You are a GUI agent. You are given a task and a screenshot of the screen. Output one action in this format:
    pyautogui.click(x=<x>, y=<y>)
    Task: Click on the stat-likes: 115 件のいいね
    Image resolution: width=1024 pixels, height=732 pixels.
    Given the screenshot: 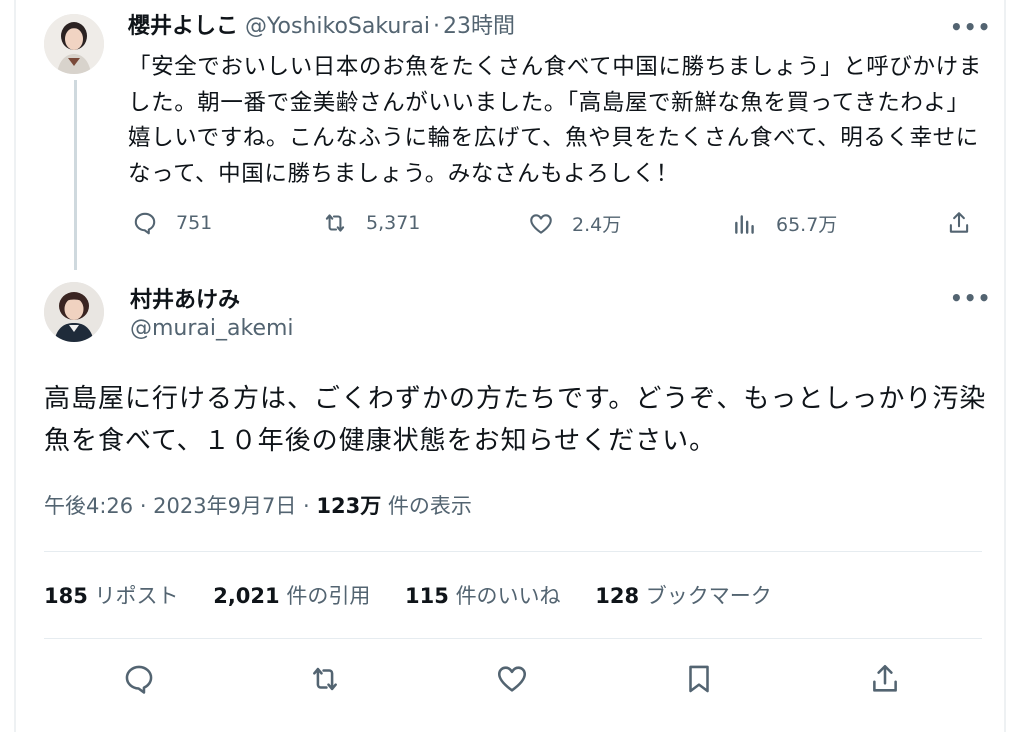 What is the action you would take?
    pyautogui.click(x=483, y=596)
    